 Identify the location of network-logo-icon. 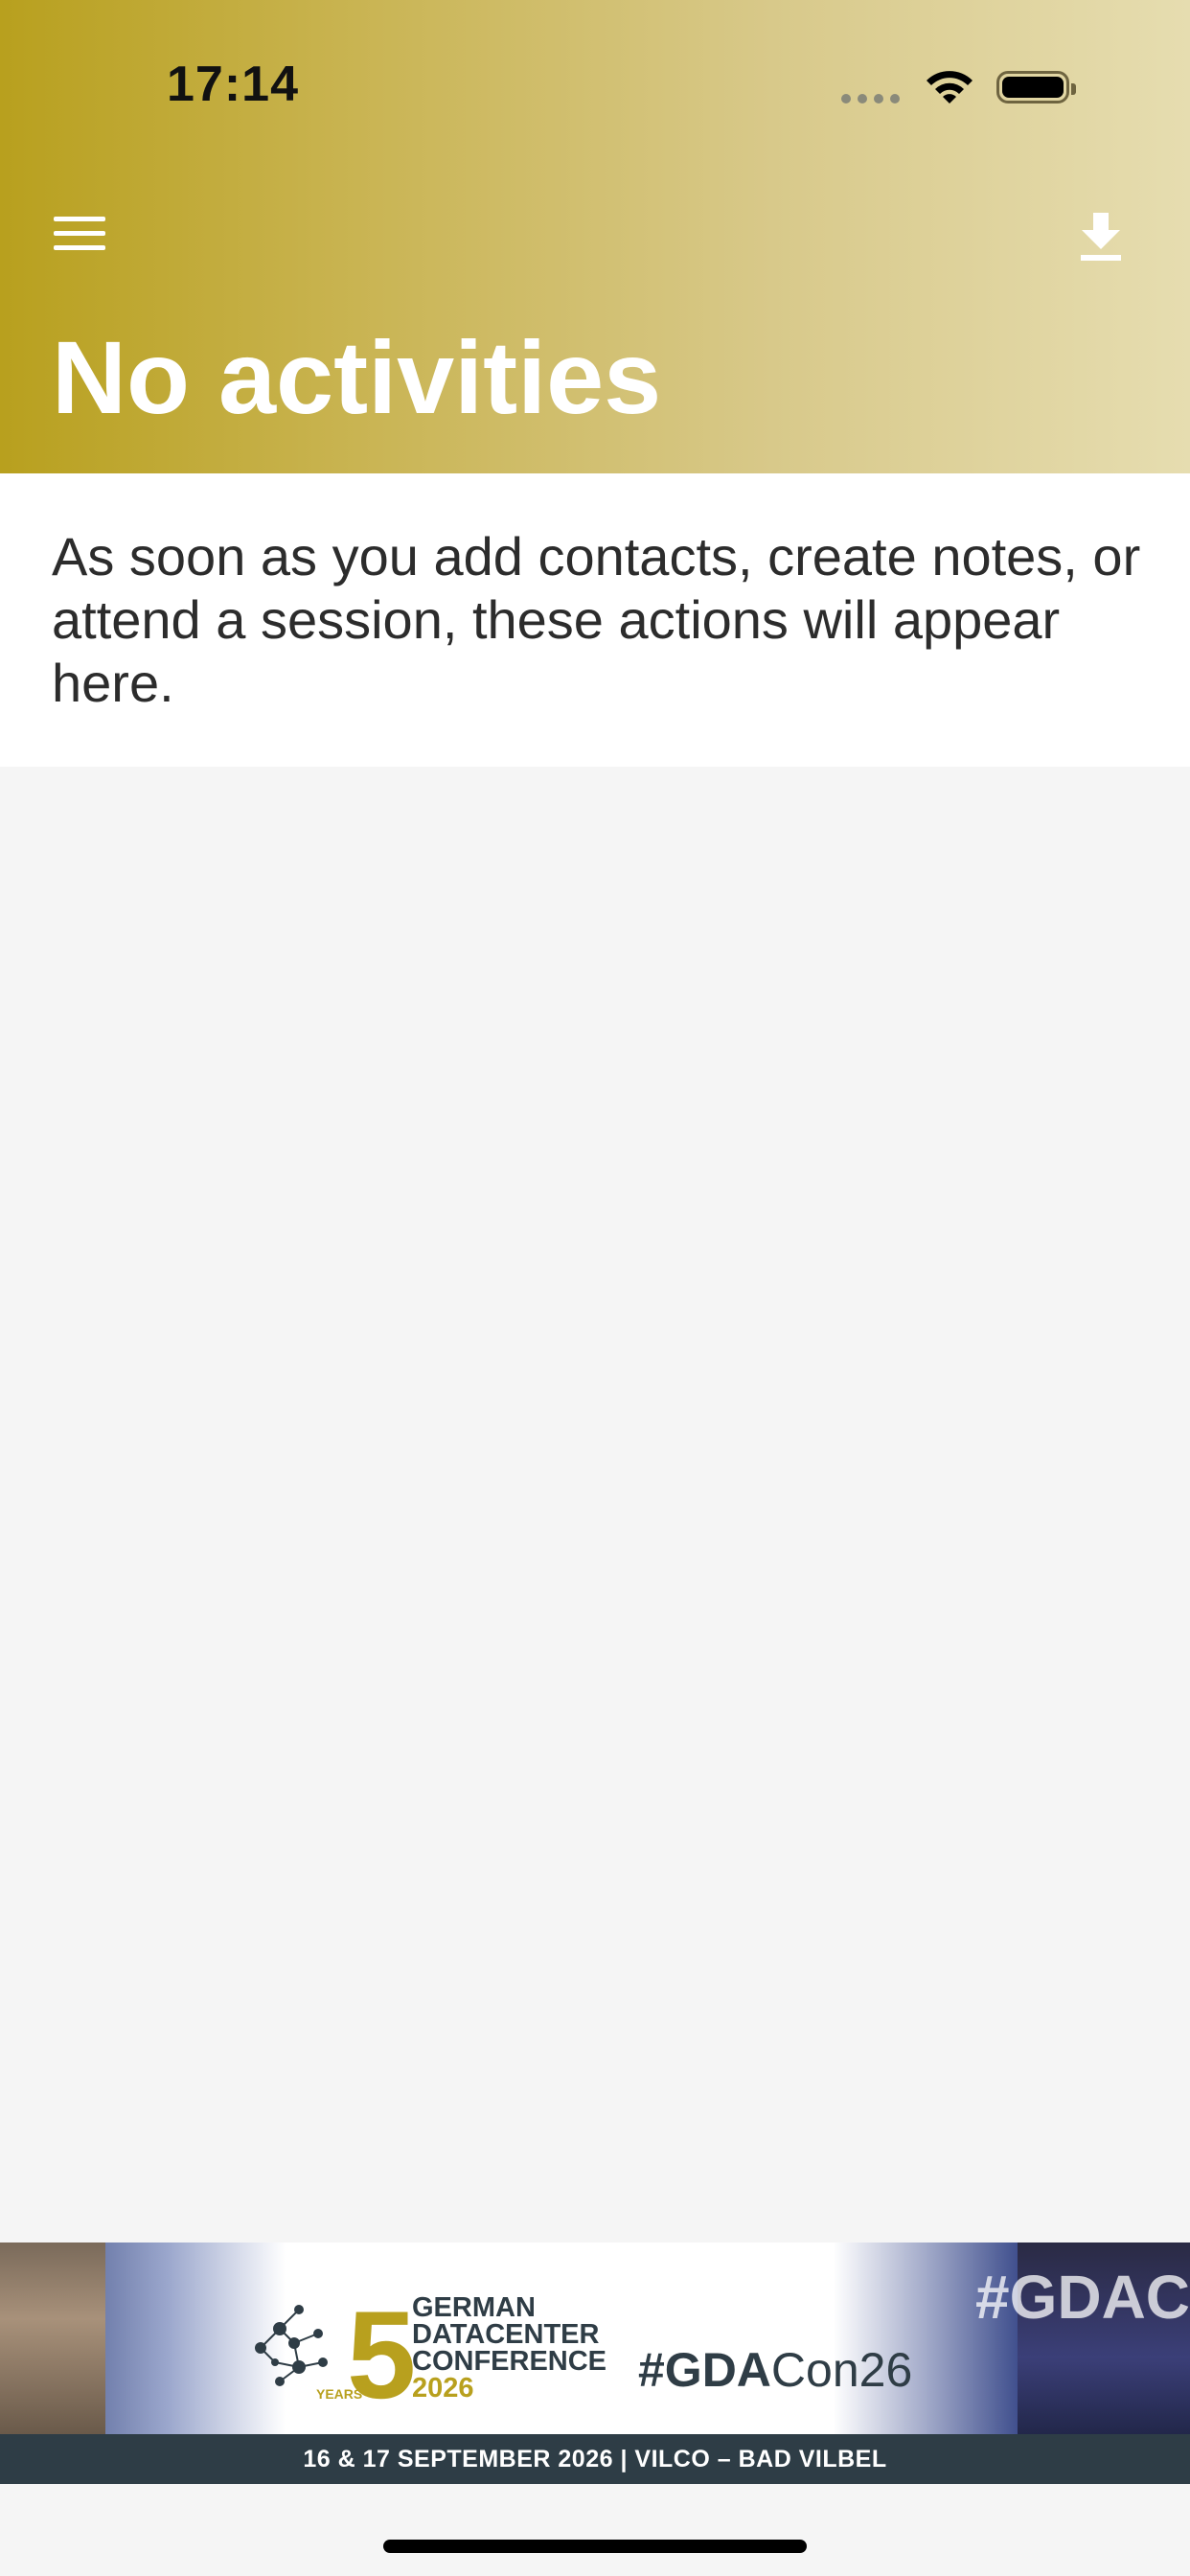
(292, 2345).